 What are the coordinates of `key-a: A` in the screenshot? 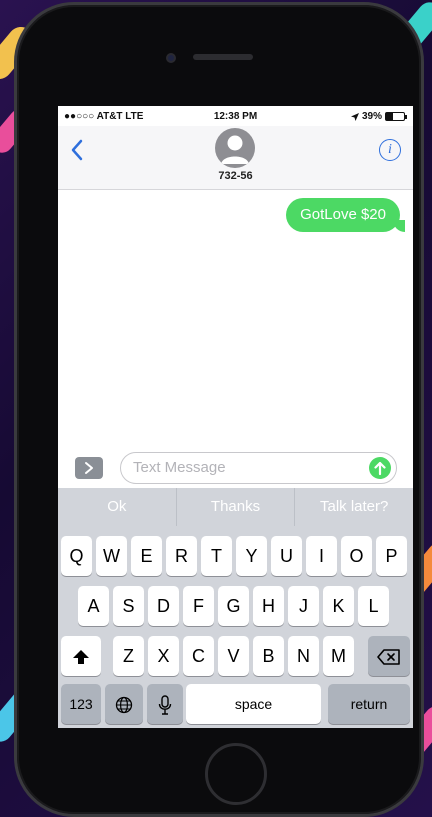 It's located at (93, 606).